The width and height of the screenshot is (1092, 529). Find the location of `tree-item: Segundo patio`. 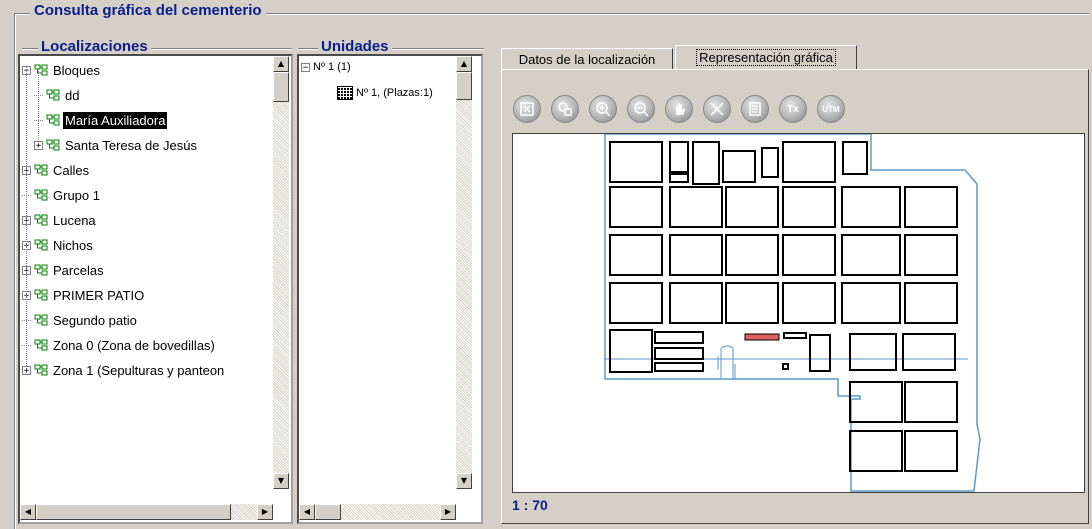

tree-item: Segundo patio is located at coordinates (80, 320).